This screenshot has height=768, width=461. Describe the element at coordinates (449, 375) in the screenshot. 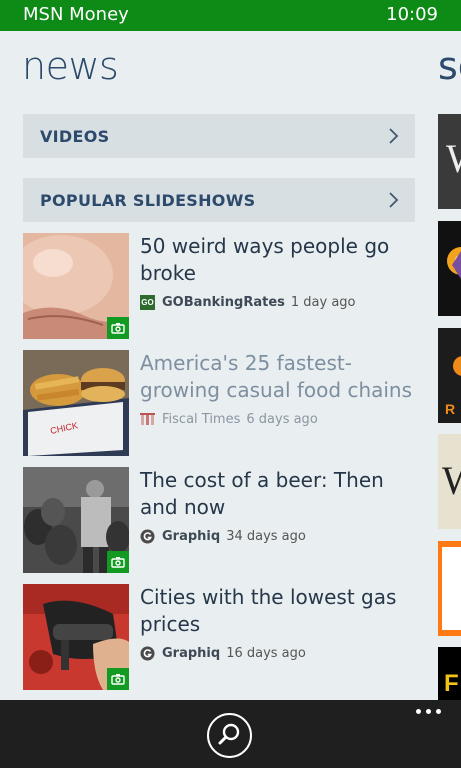

I see `next-pivot-tile: R` at that location.